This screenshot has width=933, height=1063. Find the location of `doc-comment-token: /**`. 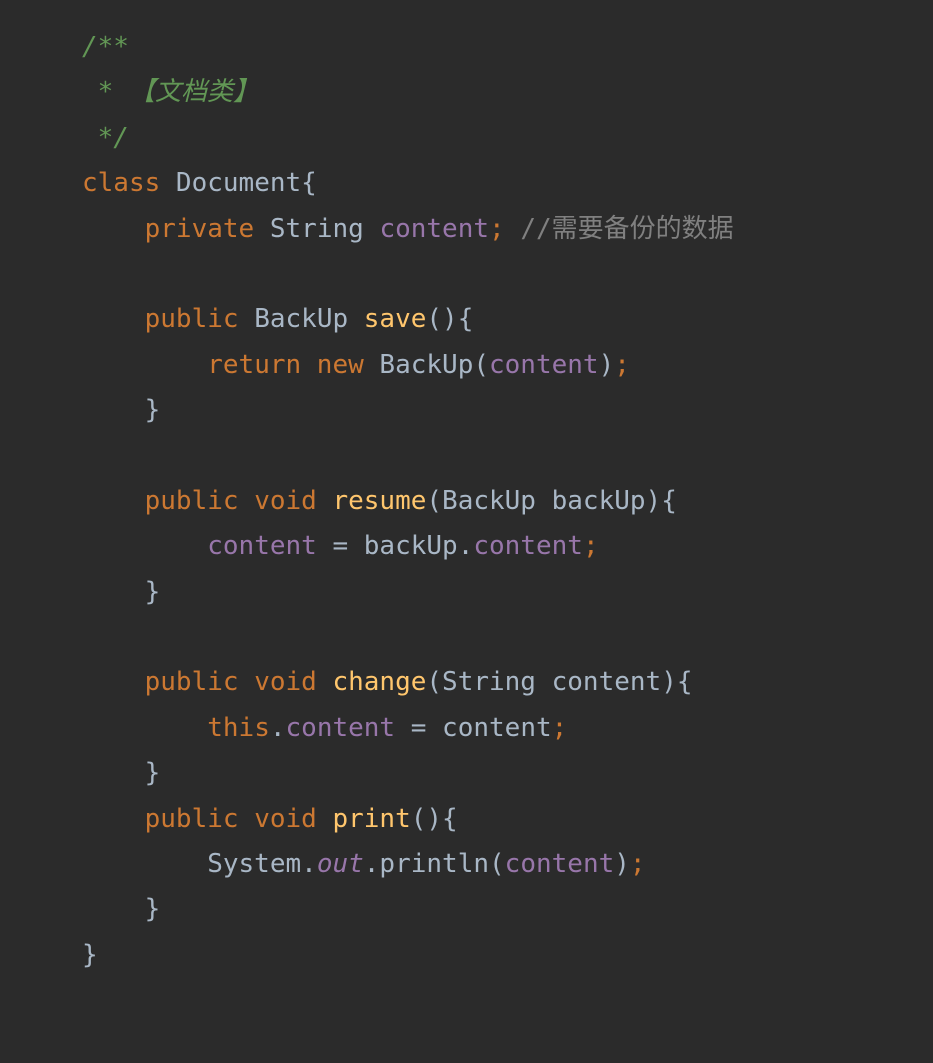

doc-comment-token: /** is located at coordinates (105, 47).